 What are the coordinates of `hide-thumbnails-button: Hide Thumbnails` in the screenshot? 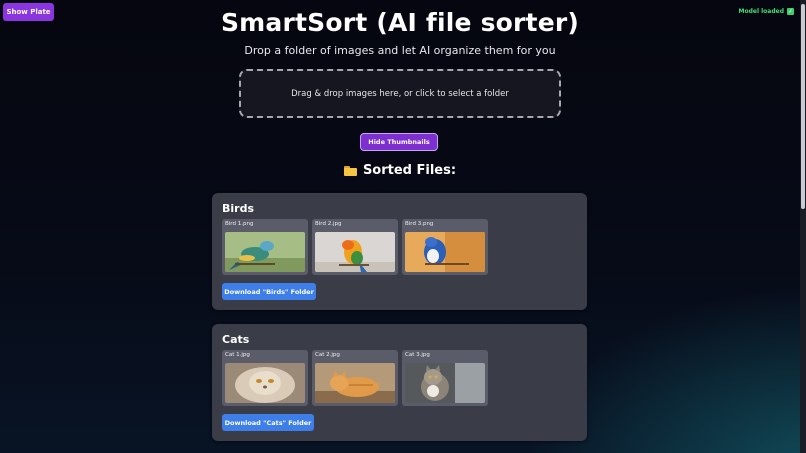 It's located at (399, 142).